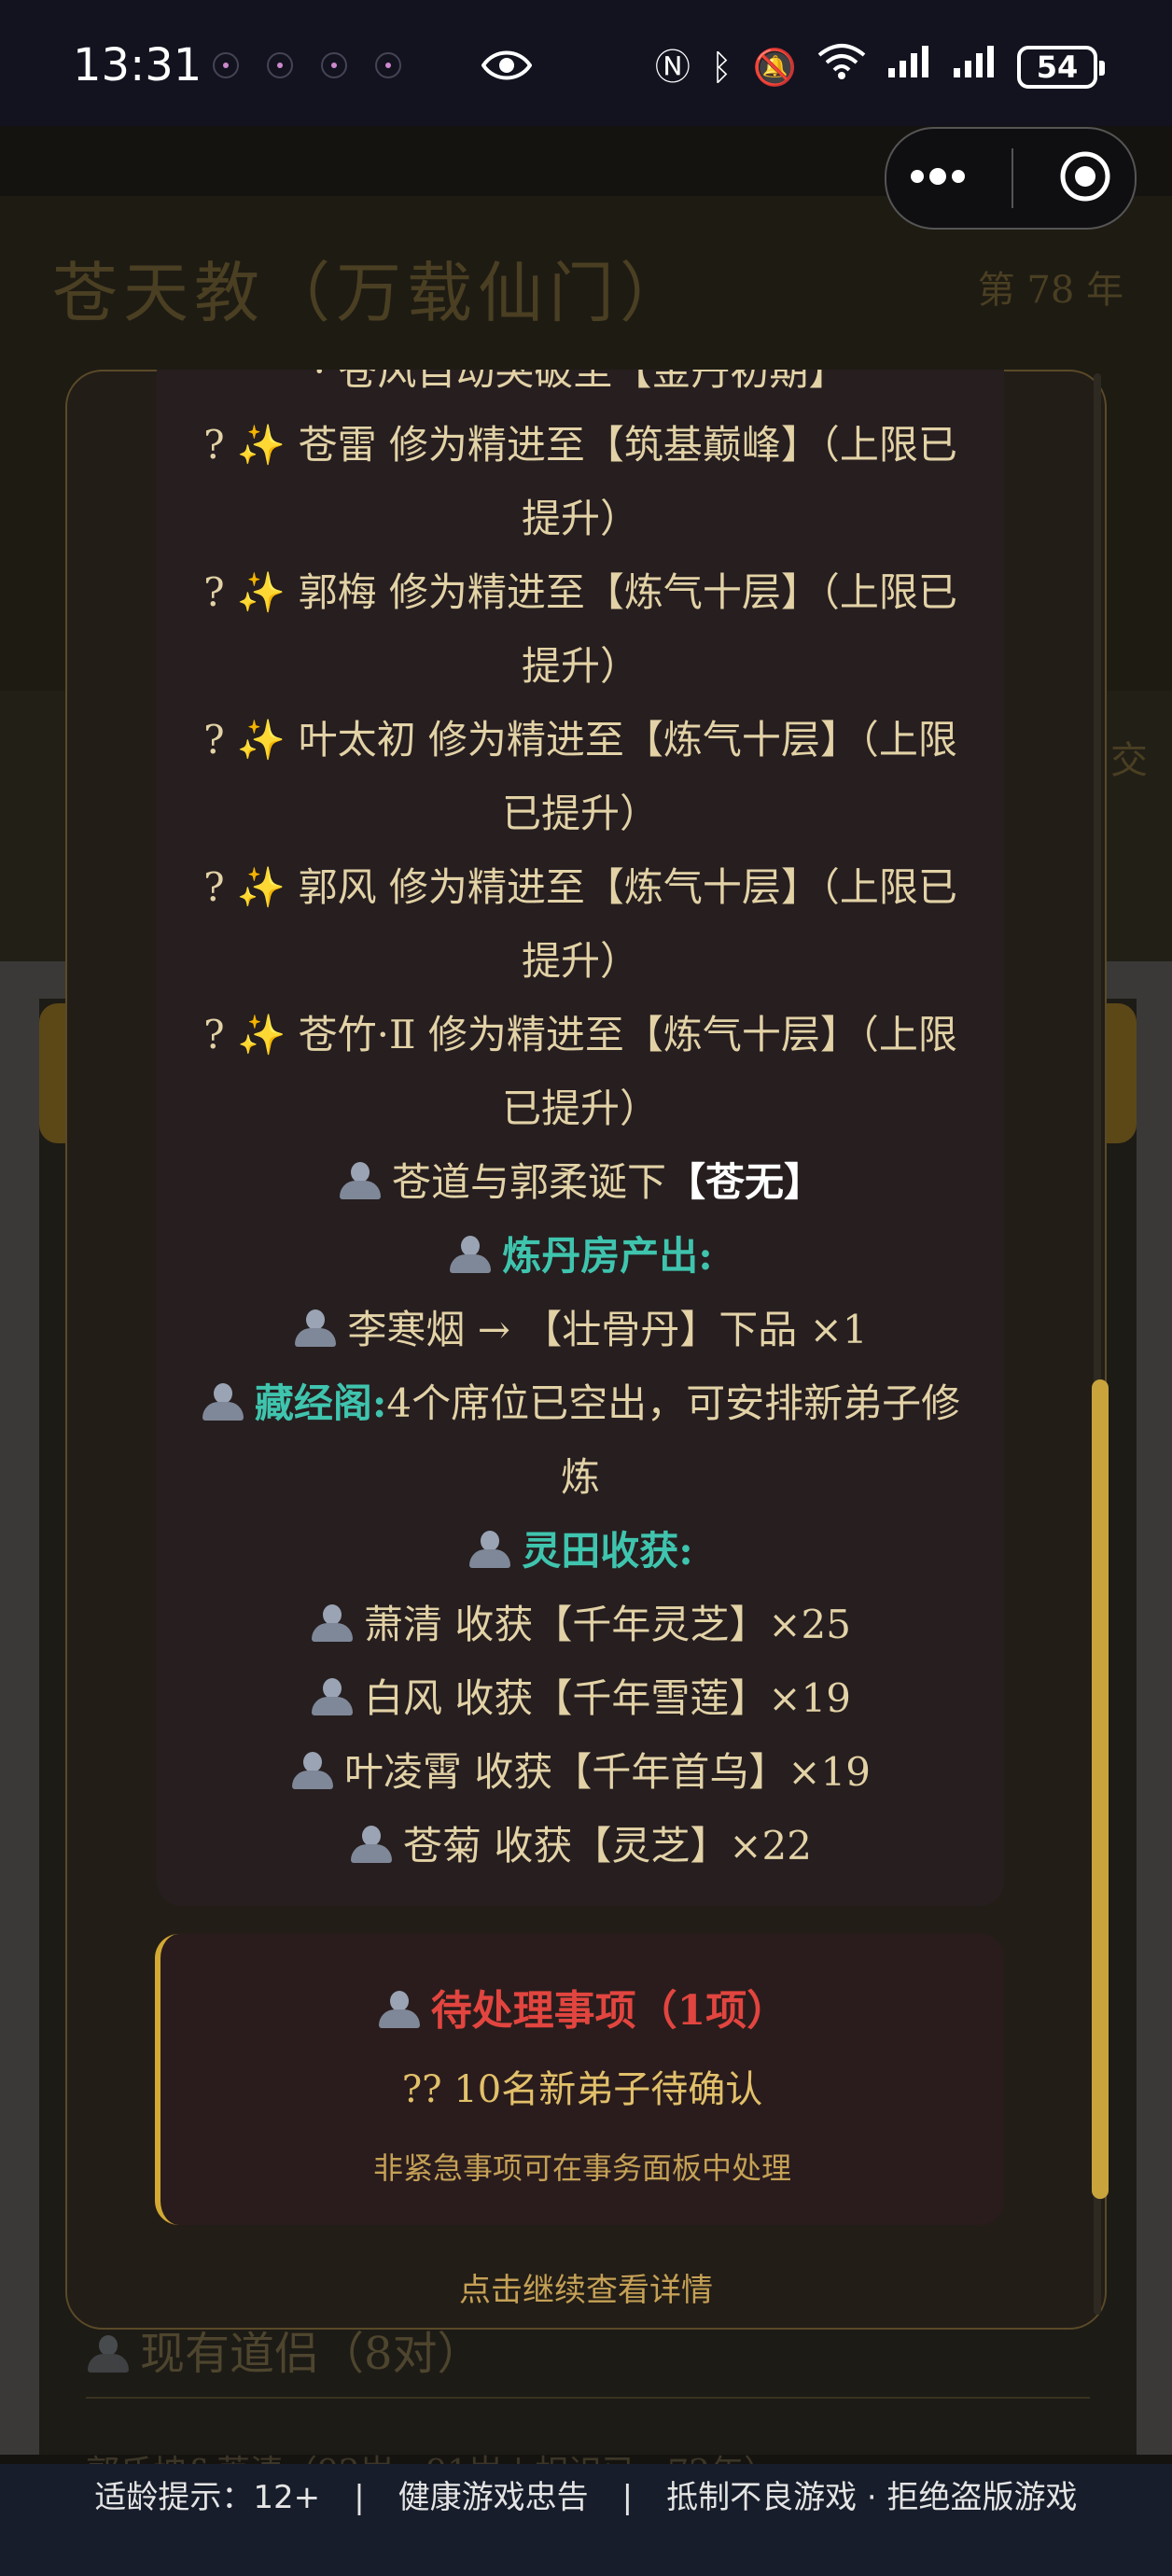 This screenshot has width=1172, height=2576. Describe the element at coordinates (607, 1772) in the screenshot. I see `log-entry-text: 叶凌霄 收获【千年首乌】×19` at that location.